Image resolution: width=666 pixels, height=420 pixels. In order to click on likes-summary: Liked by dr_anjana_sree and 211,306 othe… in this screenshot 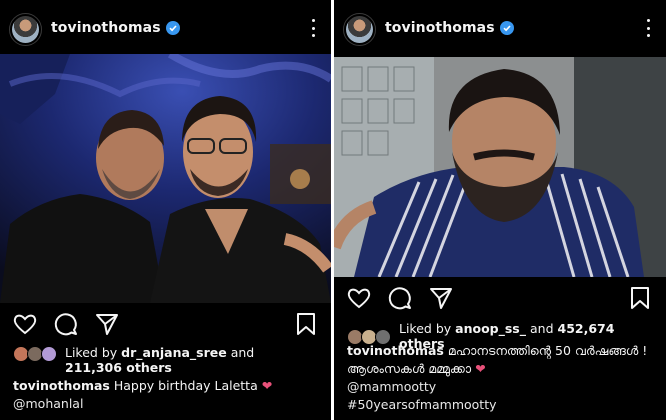, I will do `click(163, 360)`.